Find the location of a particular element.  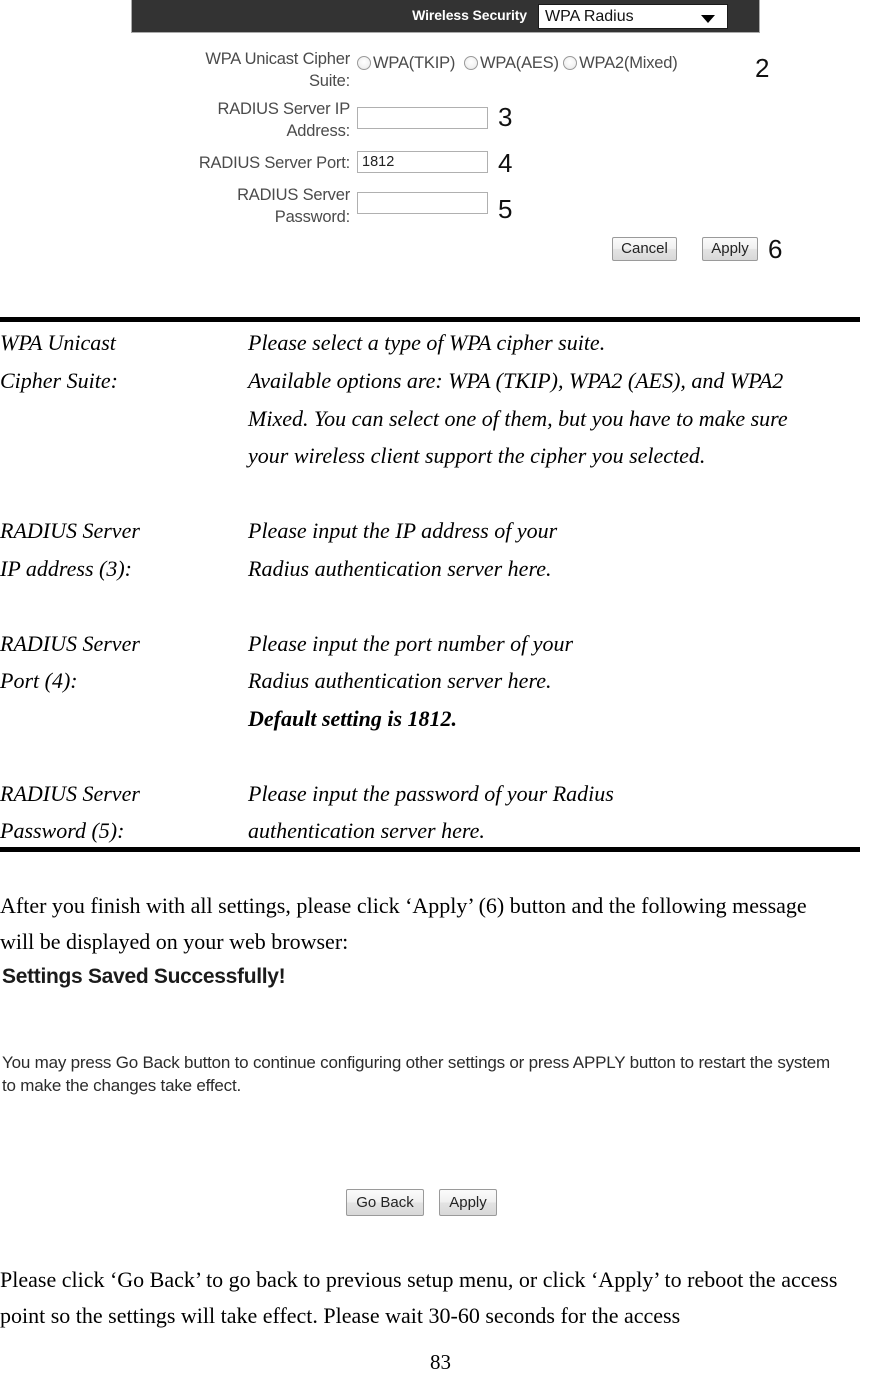

desc-definition: authentication server here. is located at coordinates (366, 830).